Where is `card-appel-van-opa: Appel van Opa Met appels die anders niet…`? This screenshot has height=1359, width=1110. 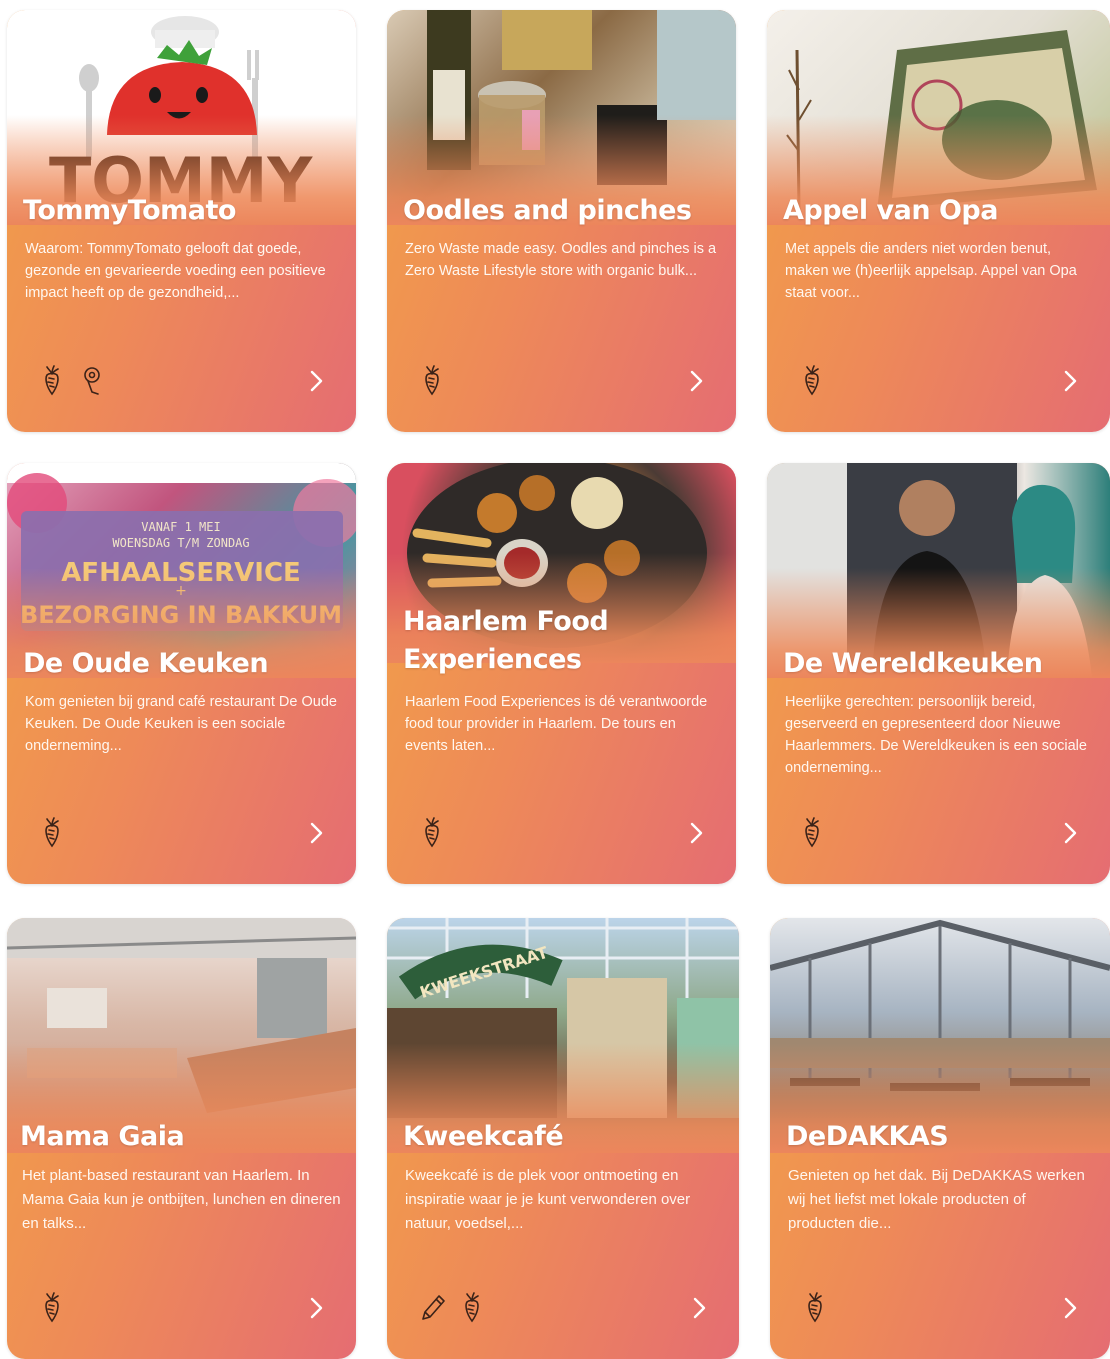 card-appel-van-opa: Appel van Opa Met appels die anders niet… is located at coordinates (938, 221).